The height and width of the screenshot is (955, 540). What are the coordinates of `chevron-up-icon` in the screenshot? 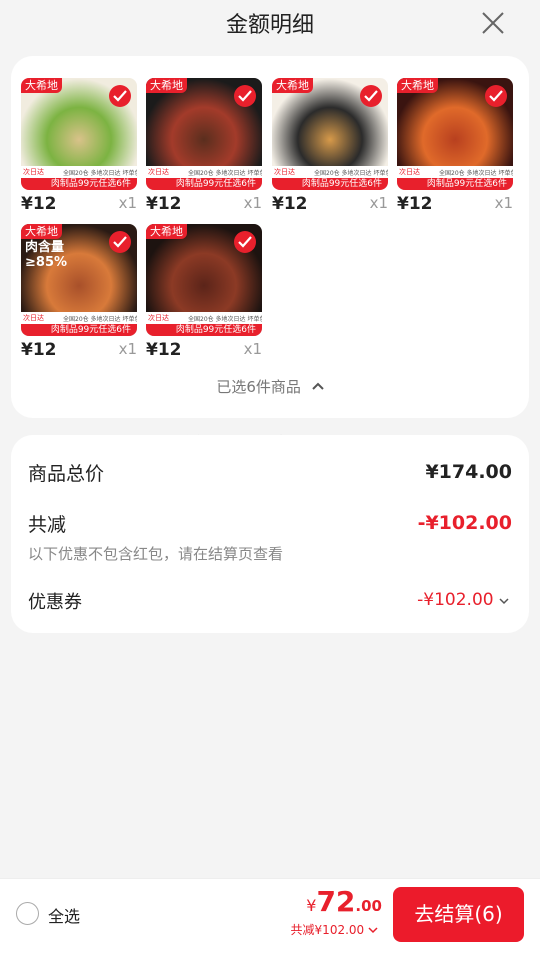 It's located at (317, 385).